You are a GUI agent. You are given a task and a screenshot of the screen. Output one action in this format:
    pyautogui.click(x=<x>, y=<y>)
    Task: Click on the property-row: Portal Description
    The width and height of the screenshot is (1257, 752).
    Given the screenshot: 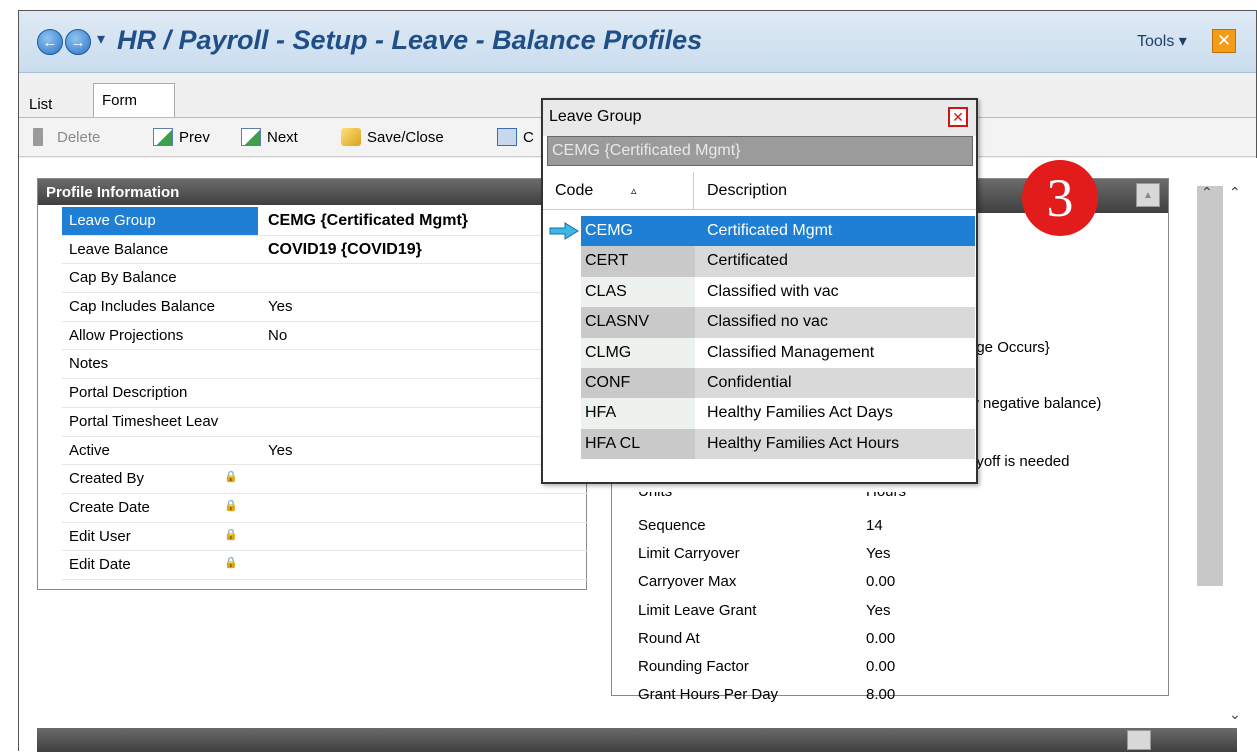 What is the action you would take?
    pyautogui.click(x=325, y=393)
    